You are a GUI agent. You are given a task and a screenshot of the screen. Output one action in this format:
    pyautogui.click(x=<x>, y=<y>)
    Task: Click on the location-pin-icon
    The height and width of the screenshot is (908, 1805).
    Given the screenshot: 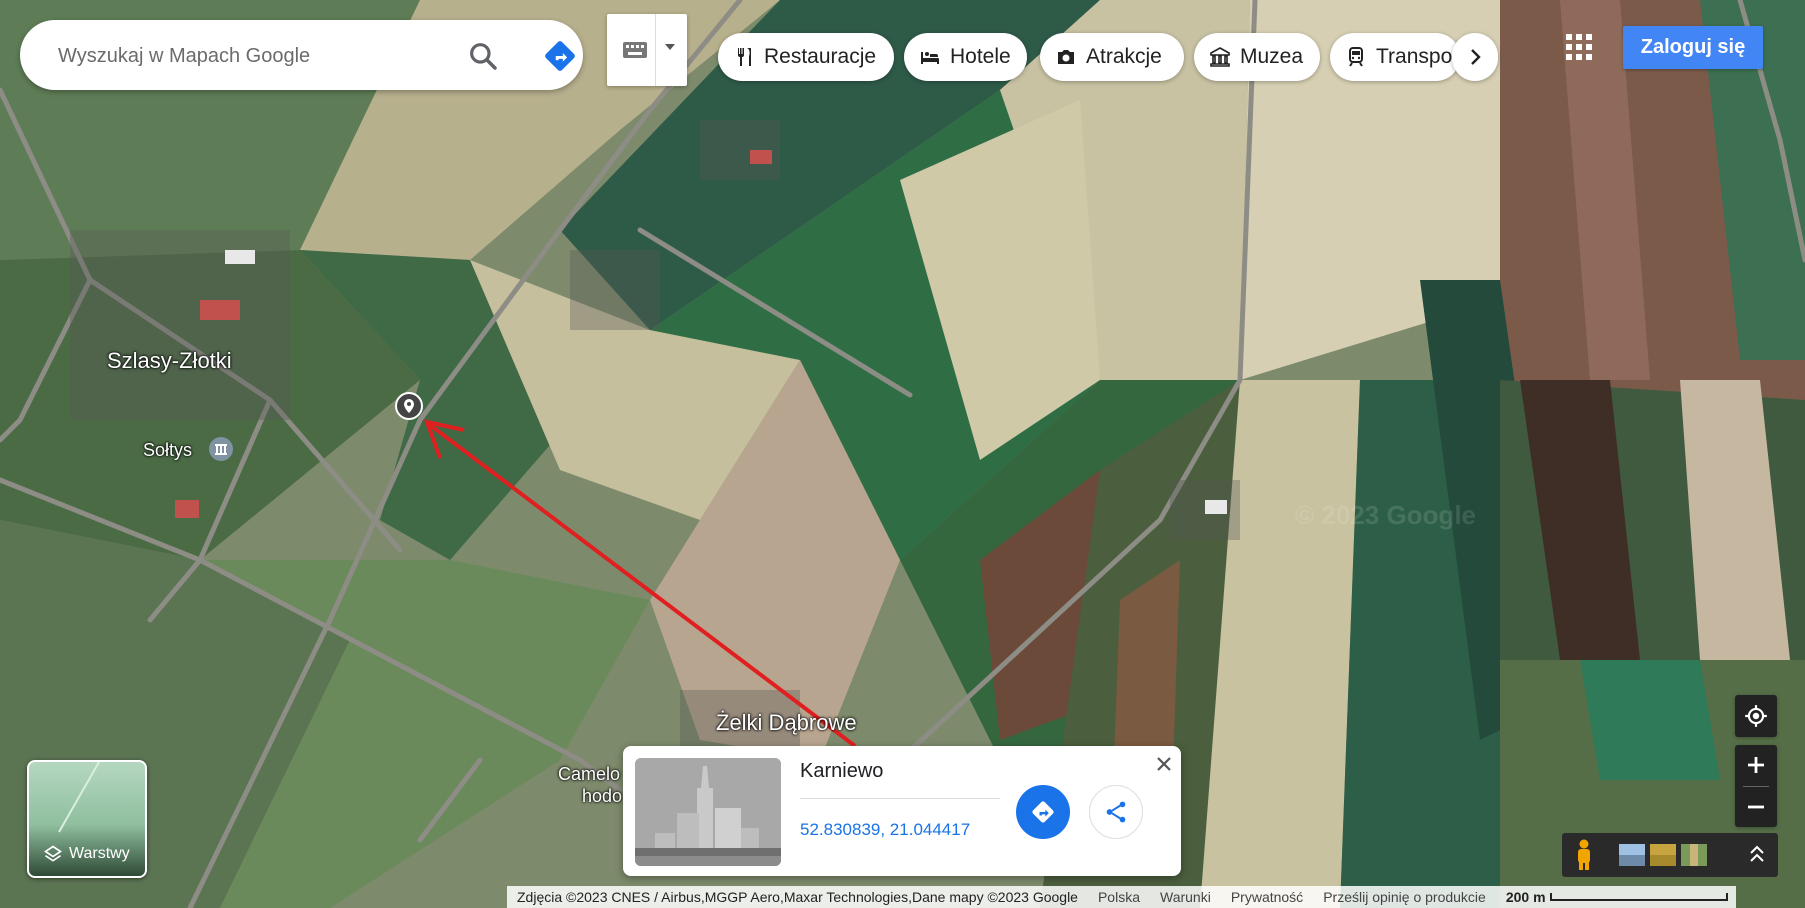 What is the action you would take?
    pyautogui.click(x=409, y=406)
    